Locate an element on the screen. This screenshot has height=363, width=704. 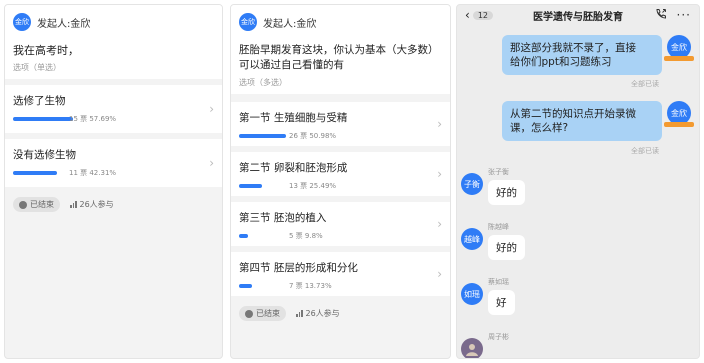
sender-name: 蔡如瑶 is located at coordinates (498, 282).